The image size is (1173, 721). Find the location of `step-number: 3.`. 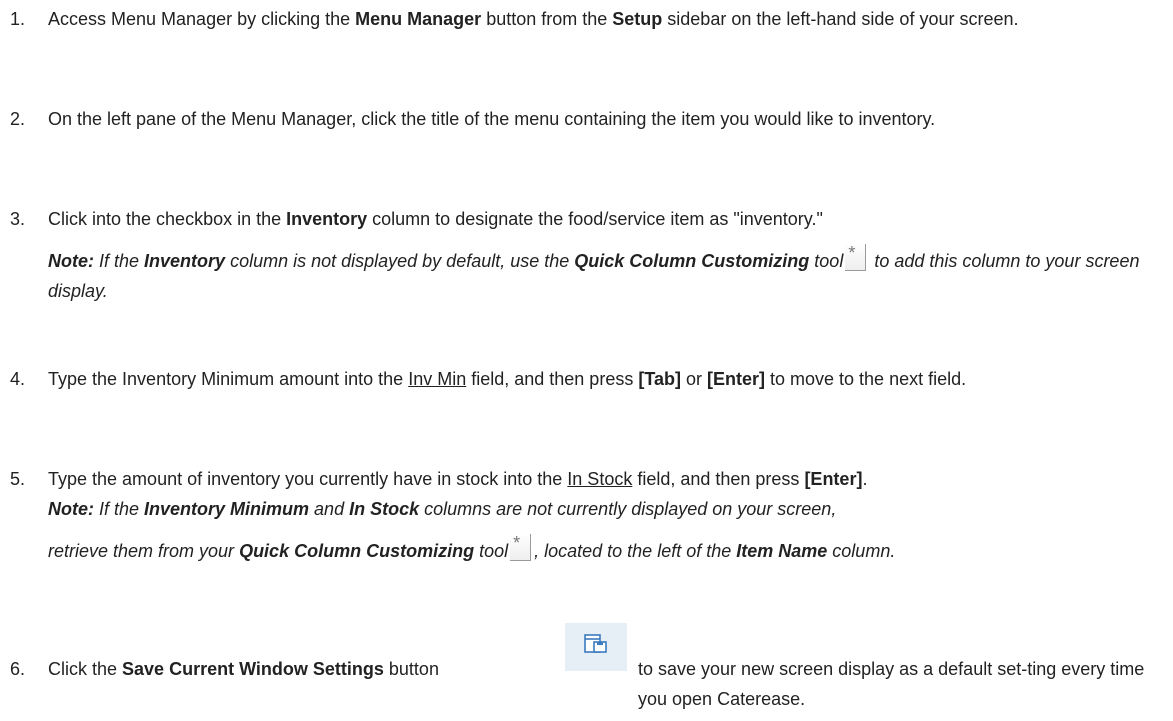

step-number: 3. is located at coordinates (18, 219).